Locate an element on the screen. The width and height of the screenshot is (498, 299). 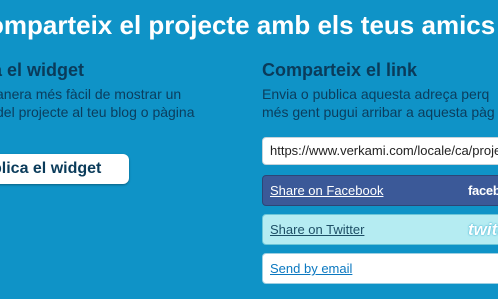
widget-description-line-1: anera més fàcil de mostrar un is located at coordinates (91, 94).